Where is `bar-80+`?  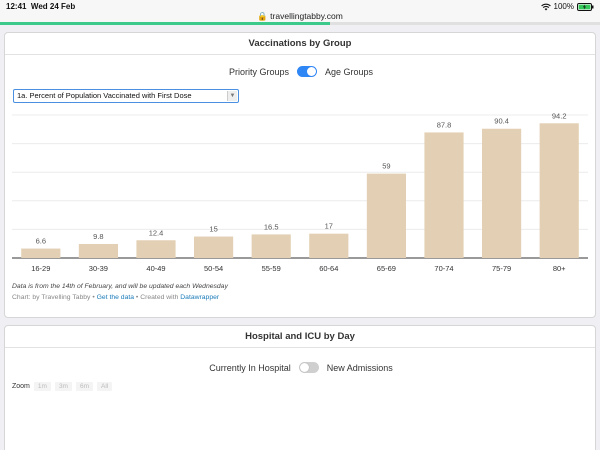 bar-80+ is located at coordinates (559, 190).